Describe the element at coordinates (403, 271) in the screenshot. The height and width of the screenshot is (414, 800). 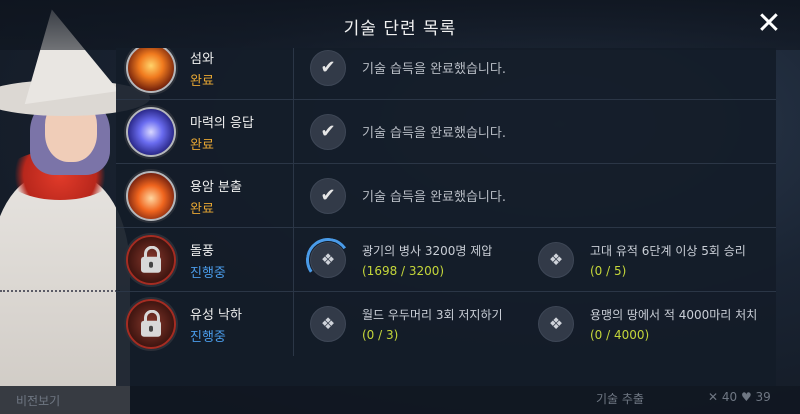
I see `quest-progress: (1698 / 3200)` at that location.